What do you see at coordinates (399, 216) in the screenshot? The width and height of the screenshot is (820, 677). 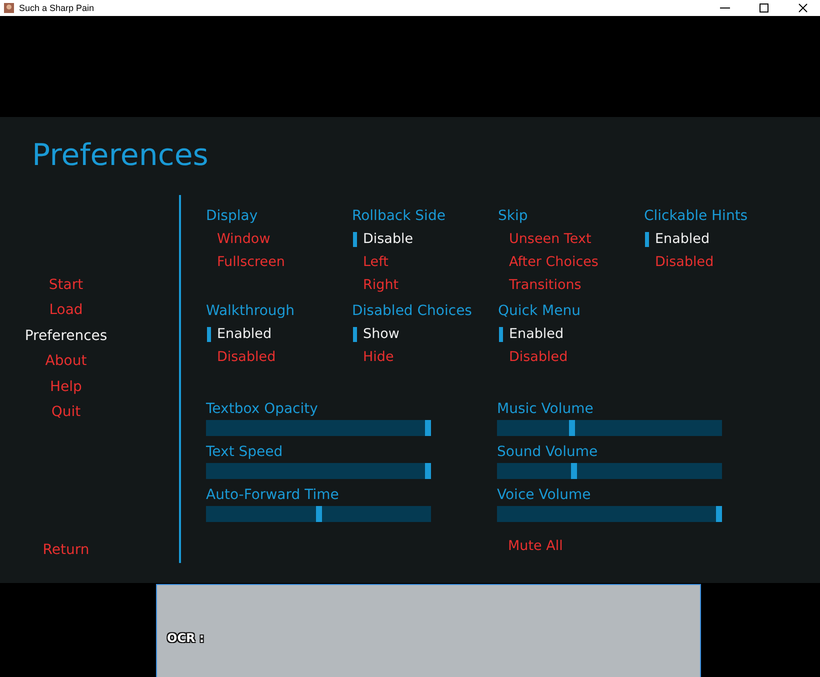 I see `group-title: Rollback Side` at bounding box center [399, 216].